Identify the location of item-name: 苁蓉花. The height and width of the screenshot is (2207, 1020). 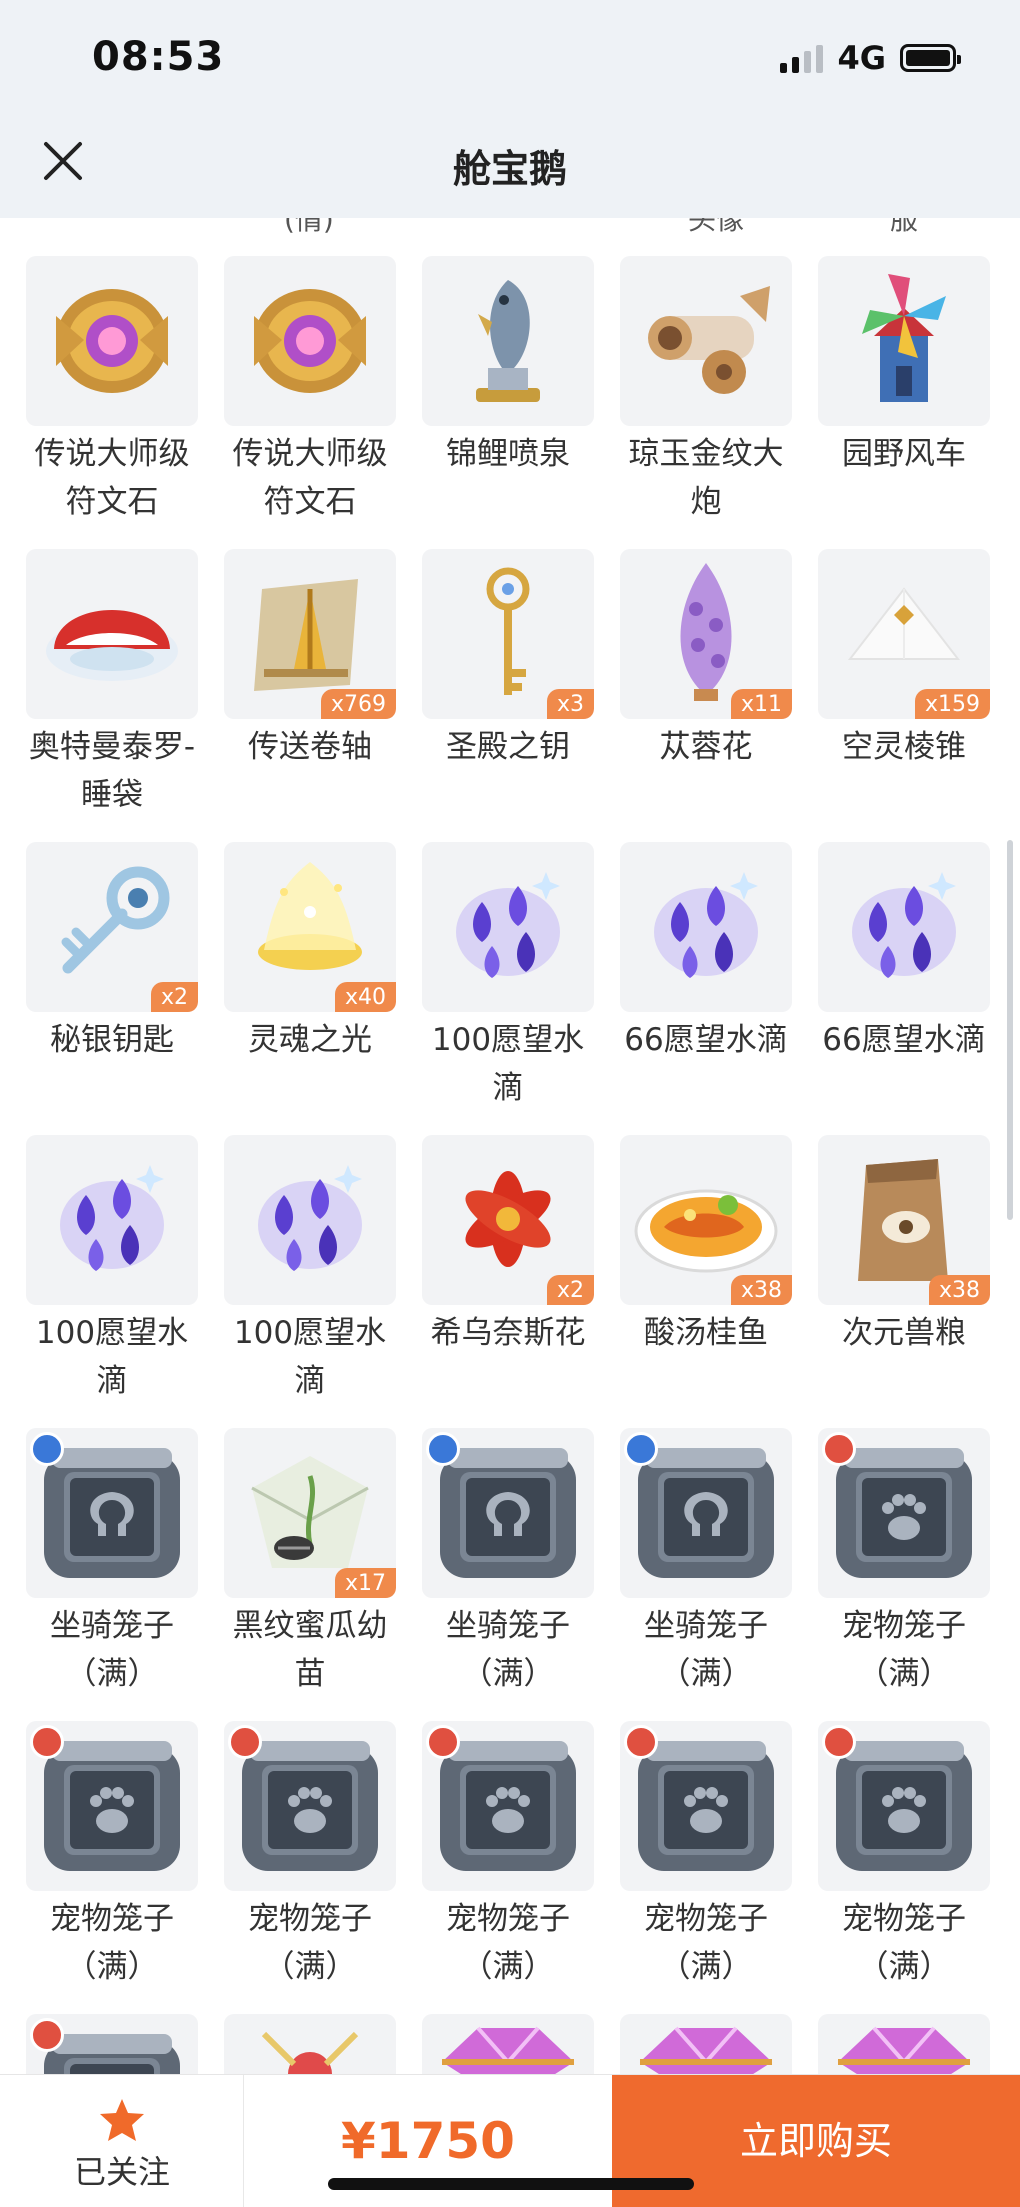
(706, 747).